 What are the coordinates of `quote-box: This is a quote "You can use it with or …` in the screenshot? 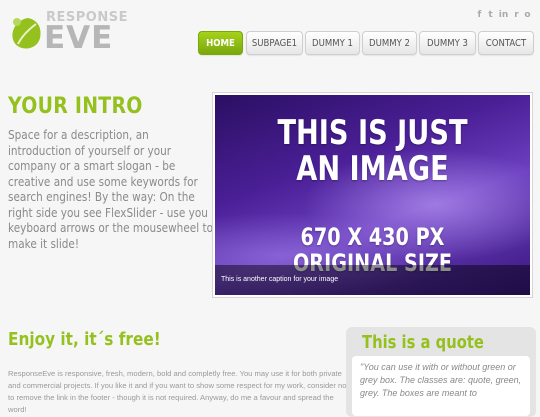 It's located at (441, 372).